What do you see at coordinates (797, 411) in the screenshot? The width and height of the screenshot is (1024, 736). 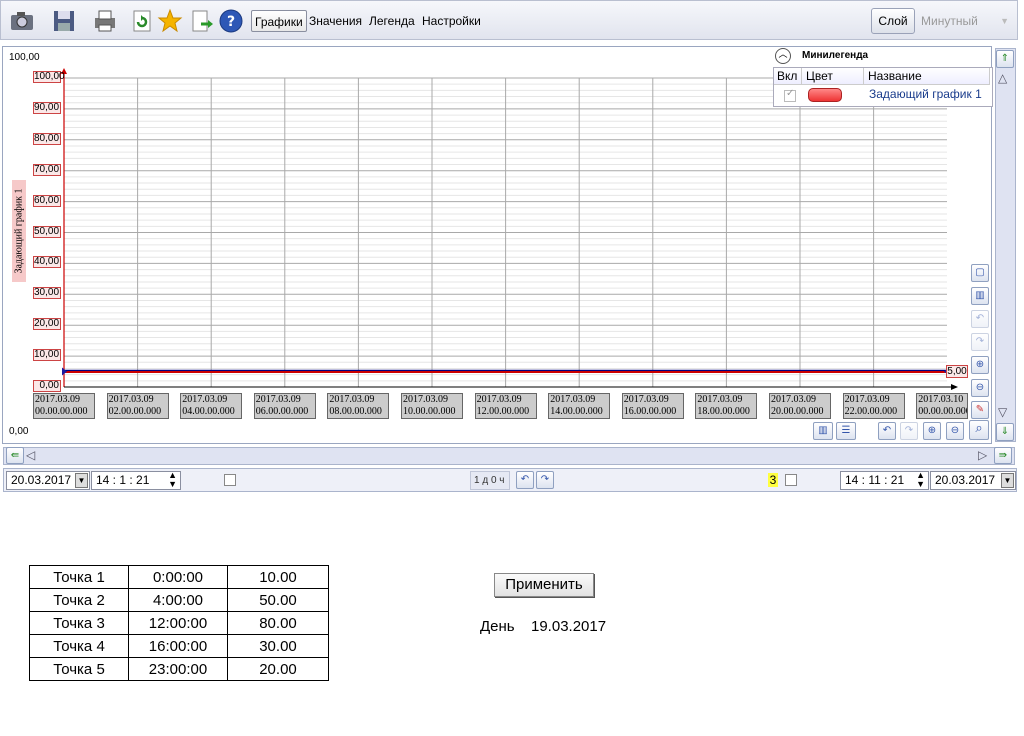 I see `x-tick-time: 20.00.00.000` at bounding box center [797, 411].